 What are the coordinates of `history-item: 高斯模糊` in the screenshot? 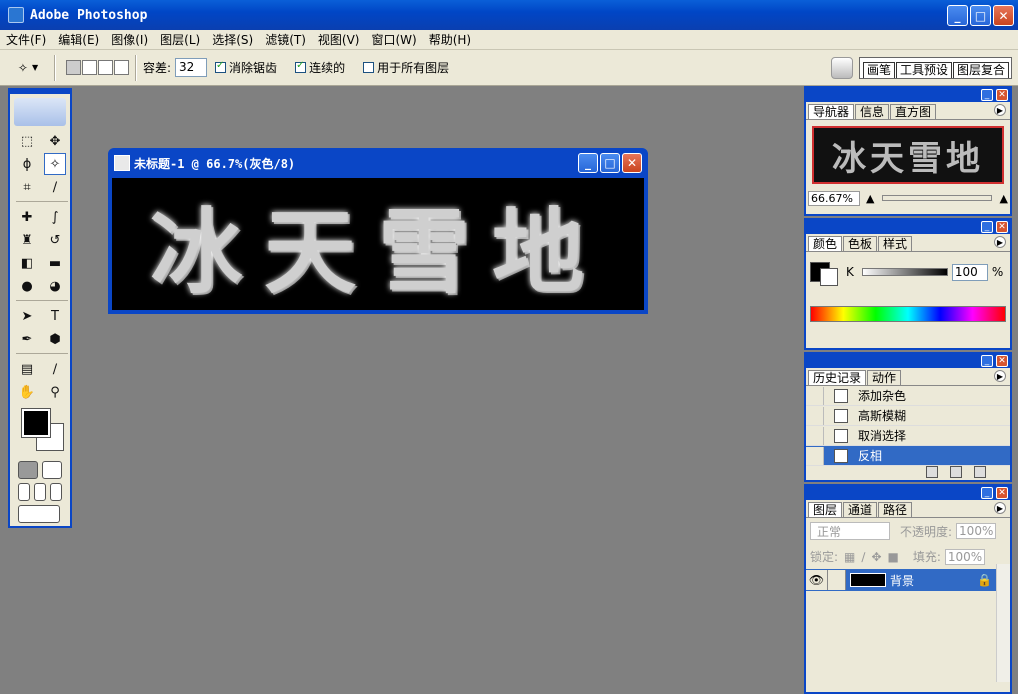 It's located at (908, 416).